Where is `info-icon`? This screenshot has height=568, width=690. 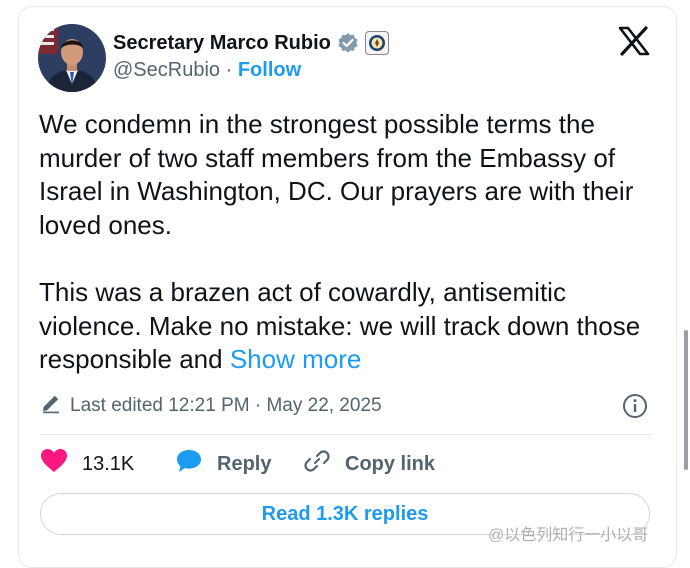 info-icon is located at coordinates (635, 406).